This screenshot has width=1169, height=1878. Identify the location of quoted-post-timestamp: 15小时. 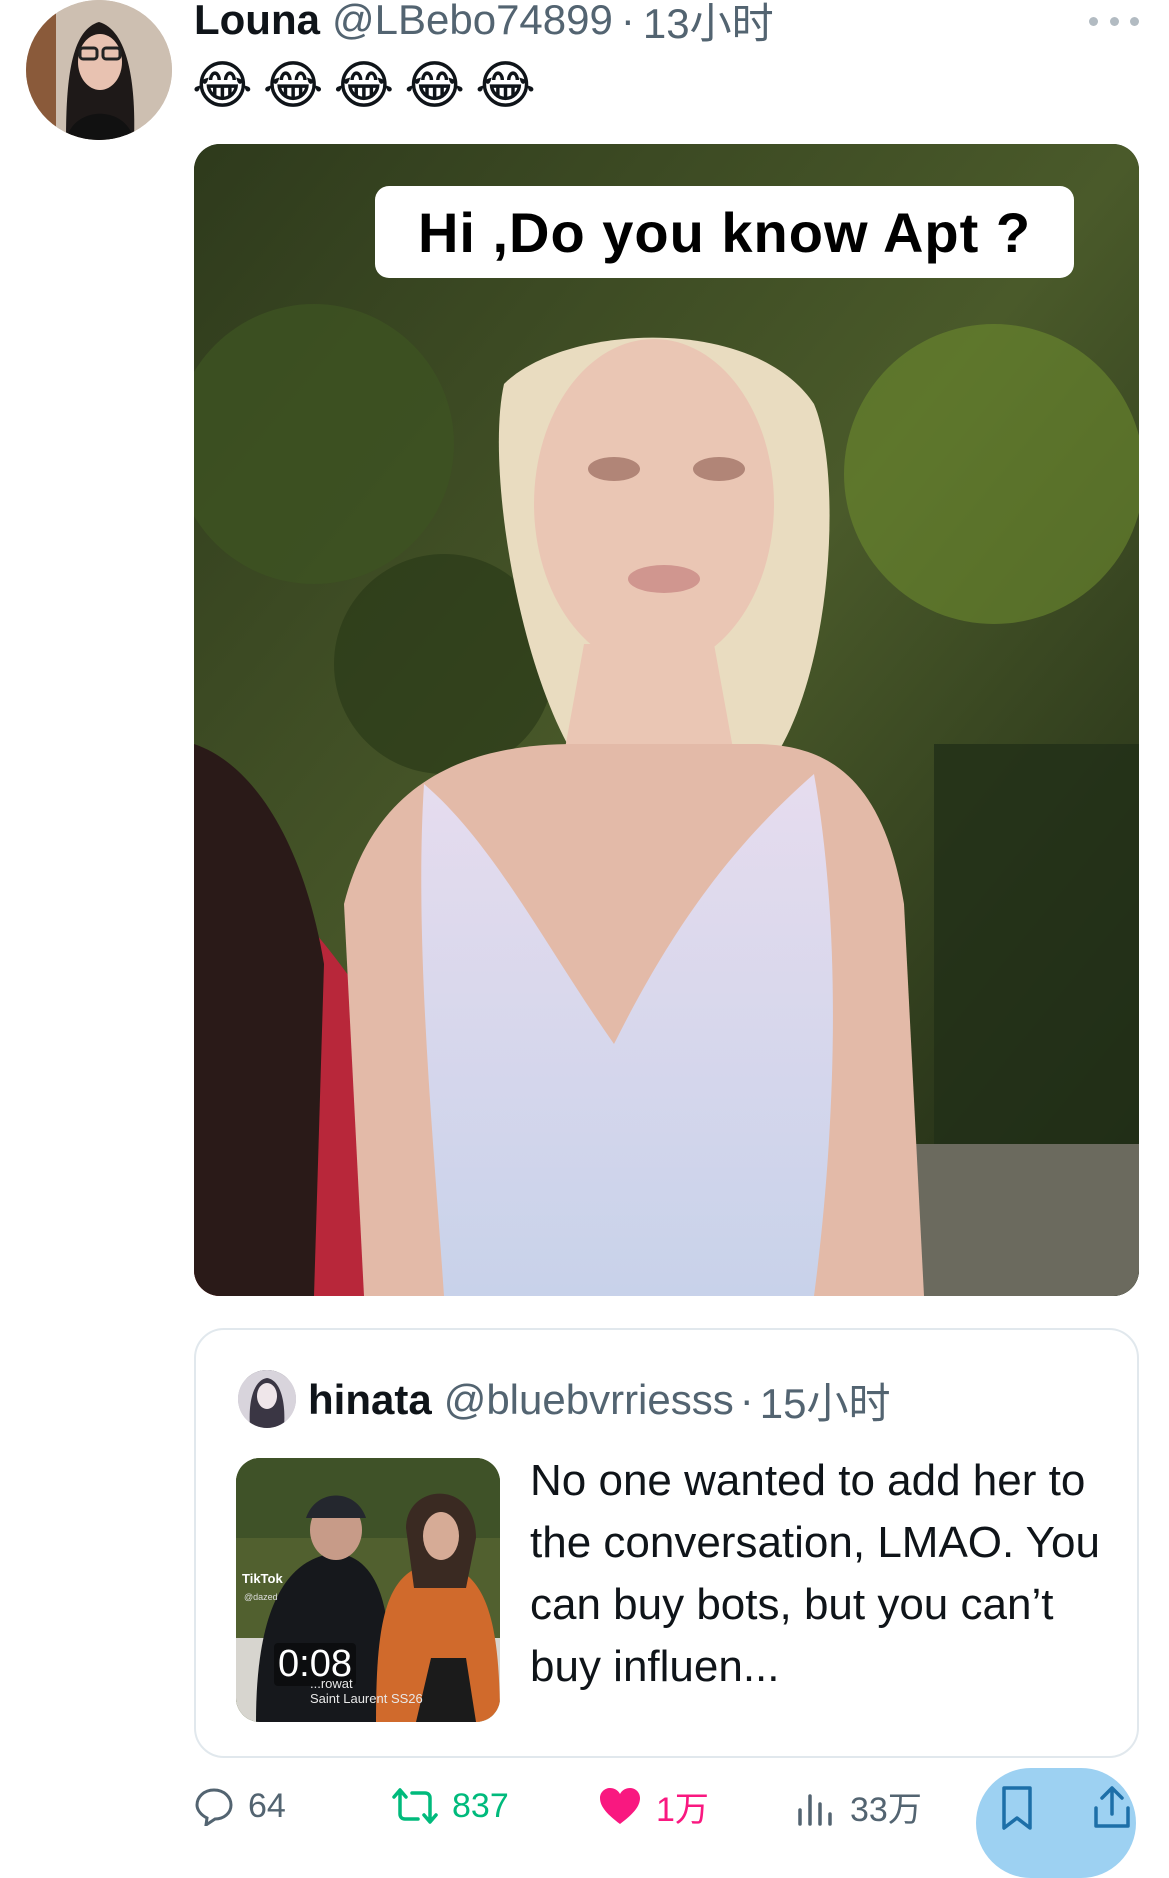
(825, 1403).